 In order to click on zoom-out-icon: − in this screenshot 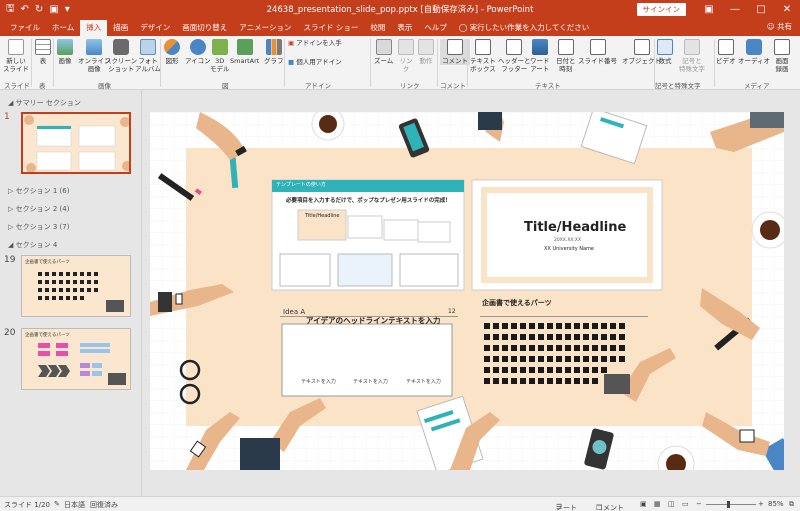, I will do `click(699, 504)`.